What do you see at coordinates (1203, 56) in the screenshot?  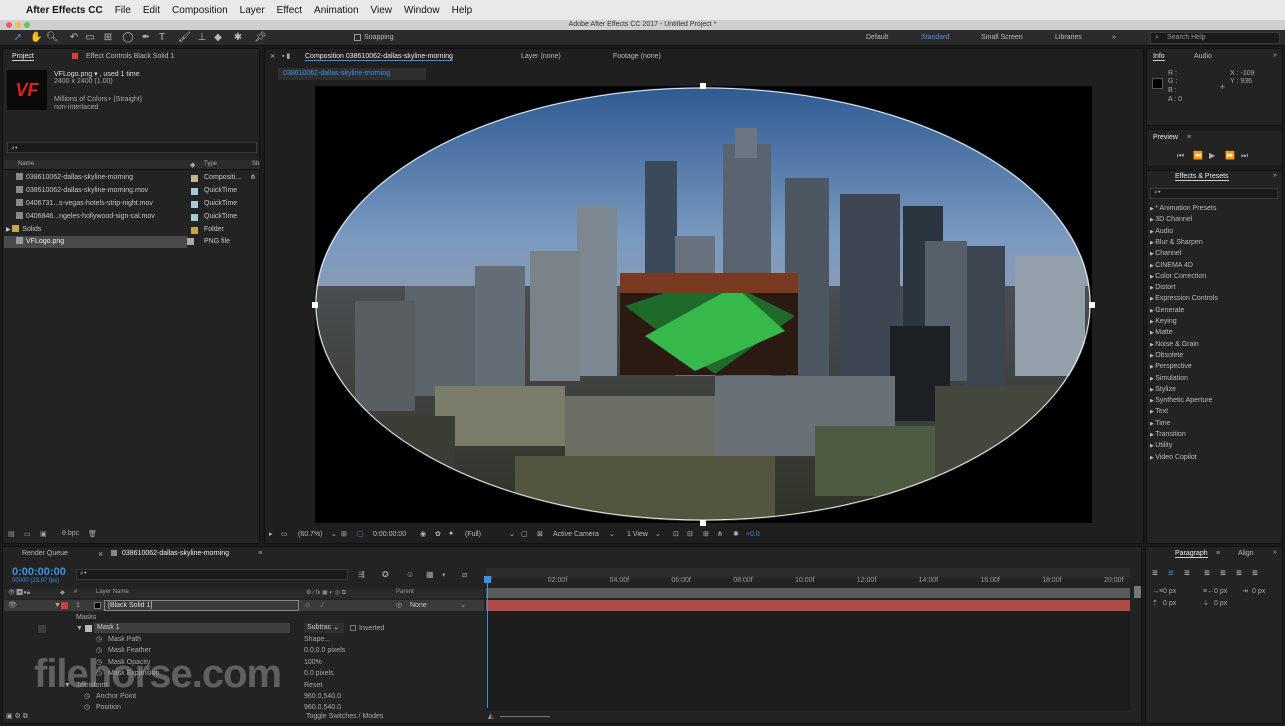 I see `tab-audio: Audio` at bounding box center [1203, 56].